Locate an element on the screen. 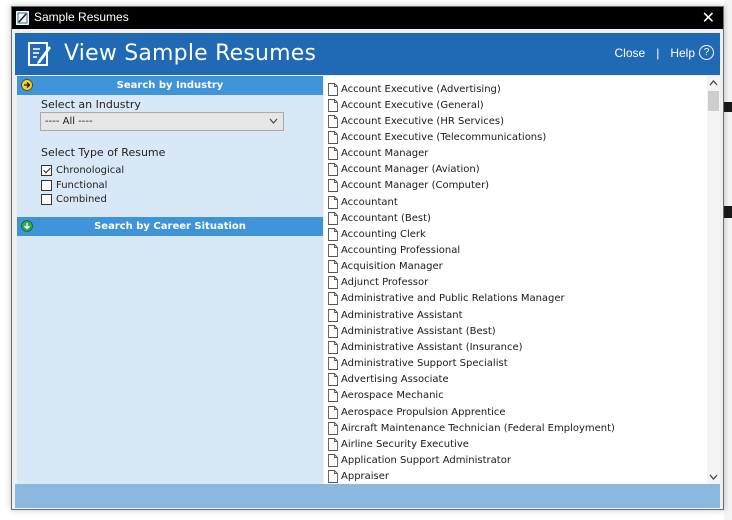 The height and width of the screenshot is (520, 732). select-industry-label: Select an Industry is located at coordinates (91, 104).